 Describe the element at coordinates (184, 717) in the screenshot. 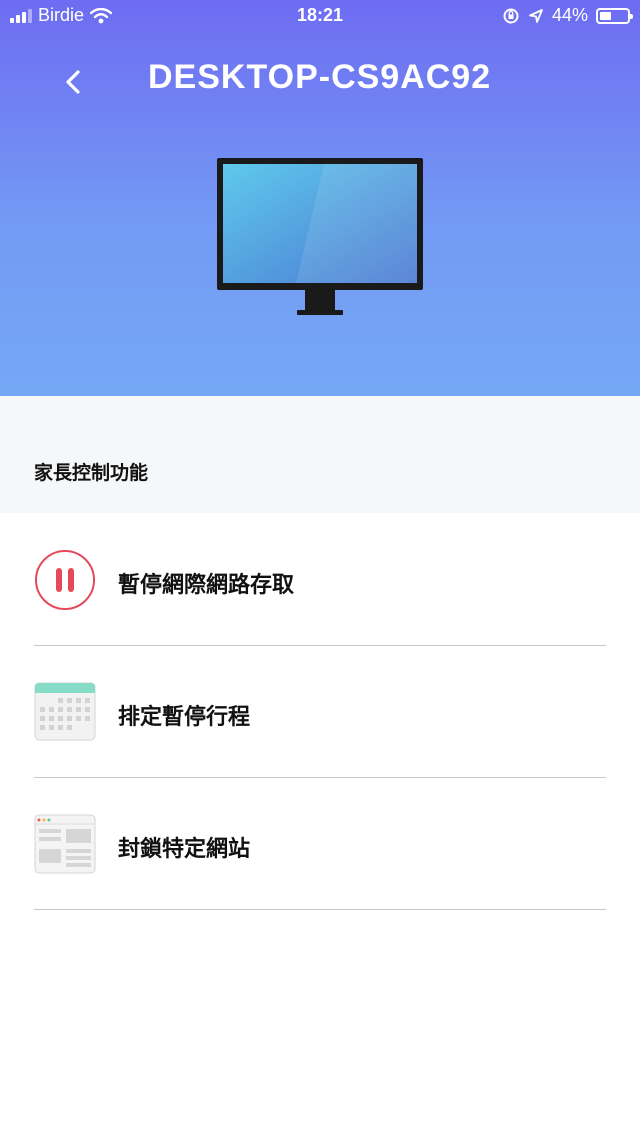

I see `list-item-label: 排定暫停行程` at that location.